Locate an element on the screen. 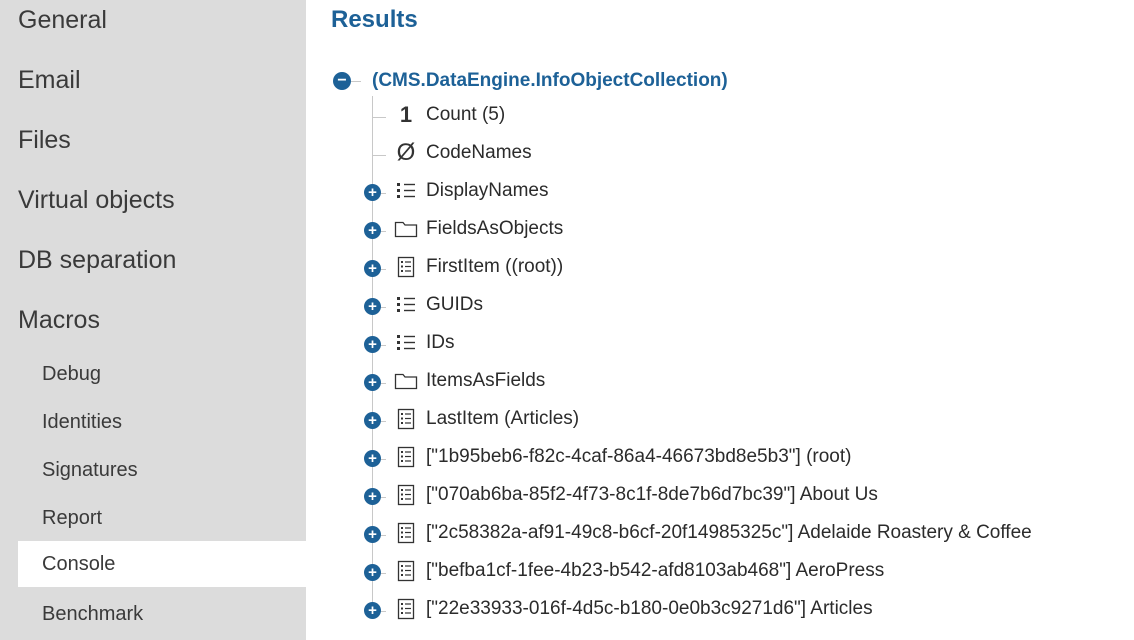 This screenshot has height=640, width=1134. tree-root-label: (CMS.DataEngine.InfoObjectCollection) is located at coordinates (550, 80).